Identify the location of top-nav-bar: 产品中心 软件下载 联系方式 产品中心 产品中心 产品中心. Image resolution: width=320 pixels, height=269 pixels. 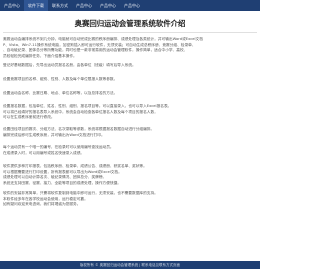
(130, 5).